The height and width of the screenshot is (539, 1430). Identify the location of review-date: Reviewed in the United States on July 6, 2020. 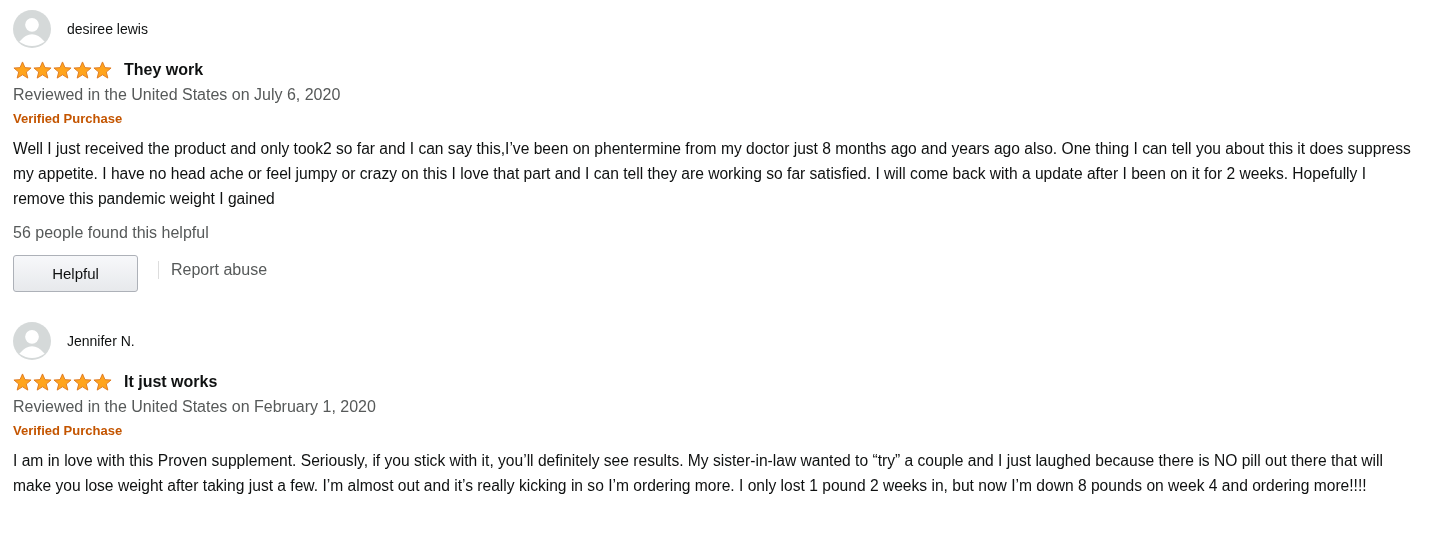
(177, 95).